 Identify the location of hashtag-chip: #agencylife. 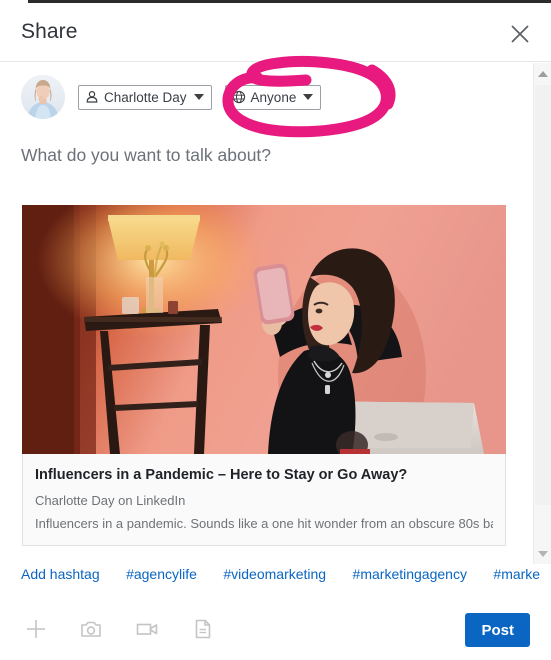
(161, 574).